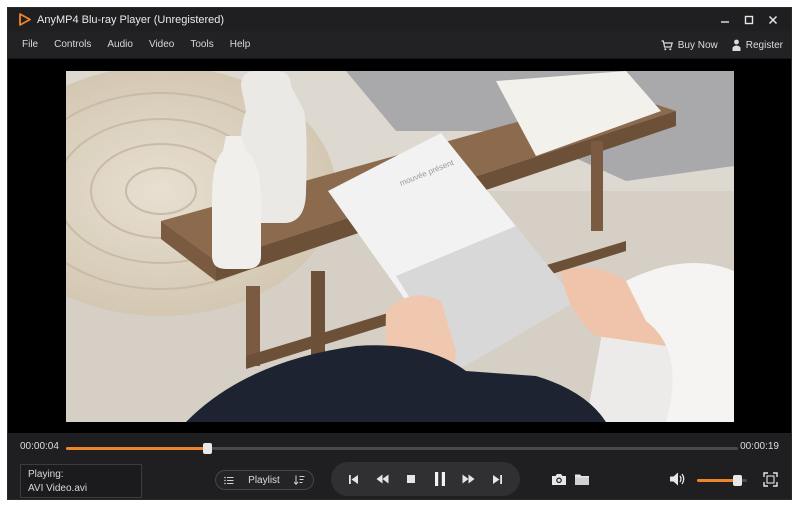  Describe the element at coordinates (440, 479) in the screenshot. I see `pause-icon` at that location.